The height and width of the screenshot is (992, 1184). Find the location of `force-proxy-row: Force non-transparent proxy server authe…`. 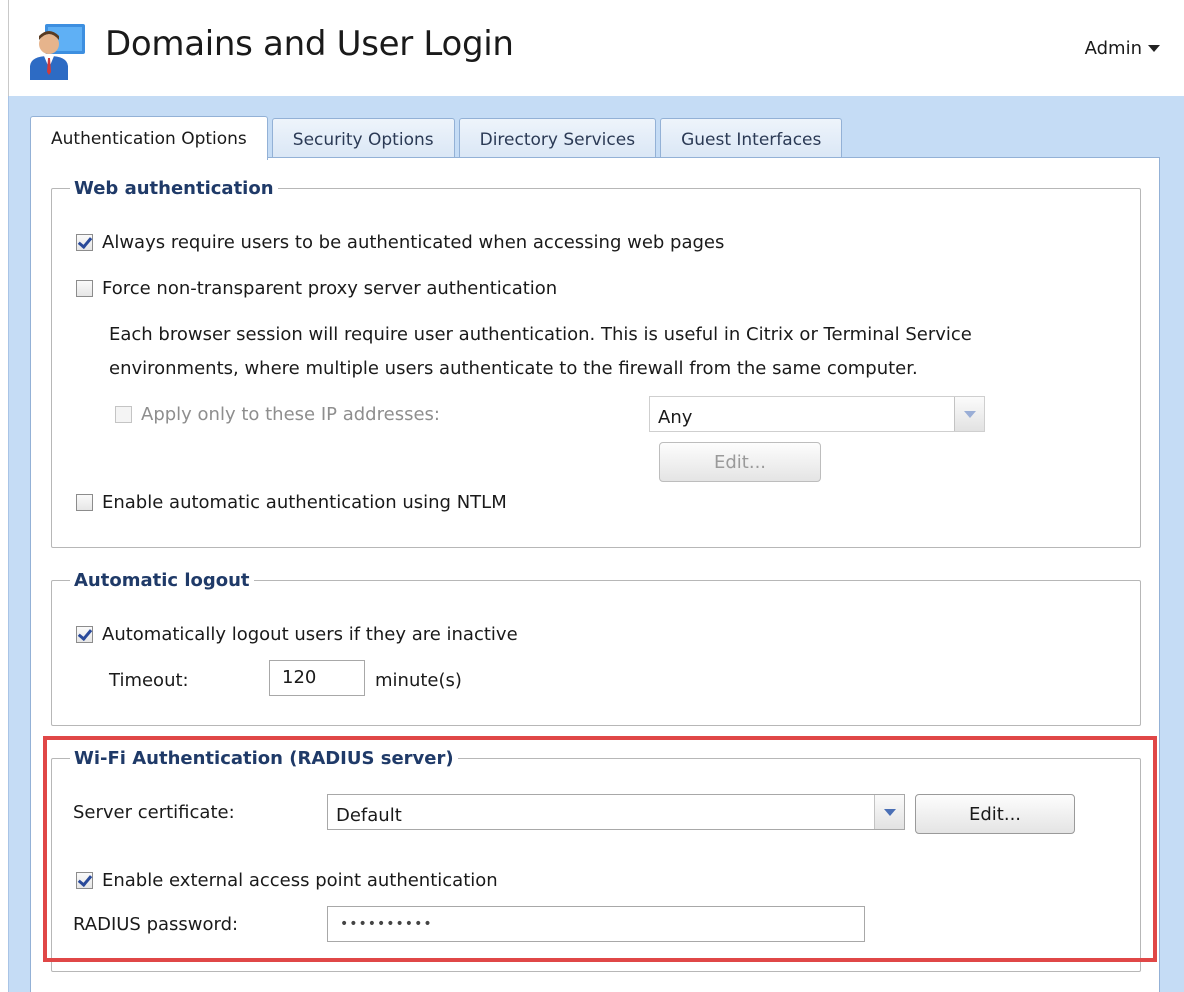

force-proxy-row: Force non-transparent proxy server authe… is located at coordinates (316, 288).